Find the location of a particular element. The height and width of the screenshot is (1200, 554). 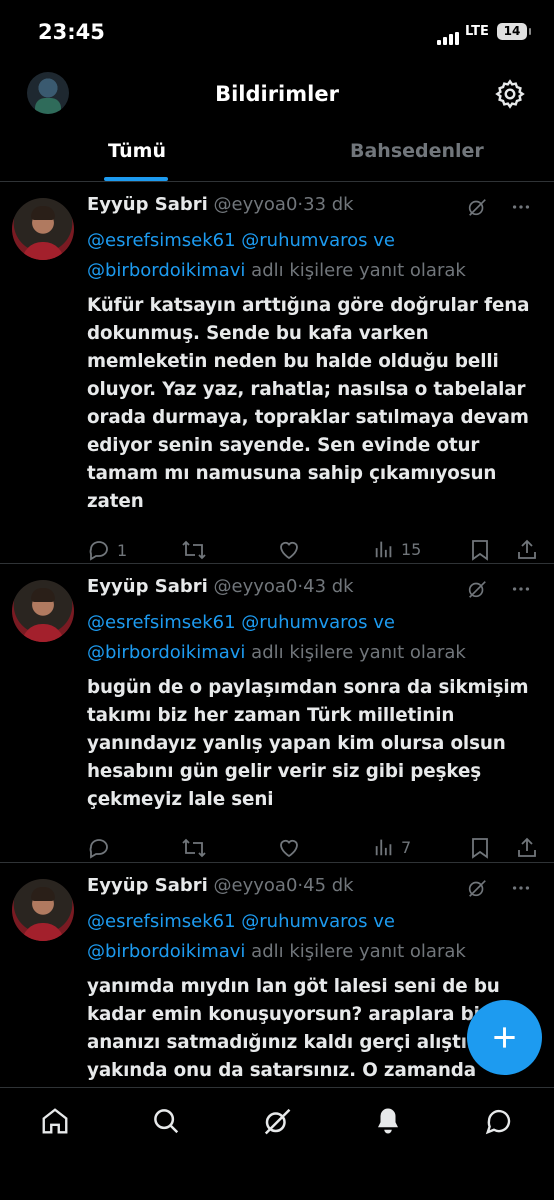

home-icon is located at coordinates (55, 1121).